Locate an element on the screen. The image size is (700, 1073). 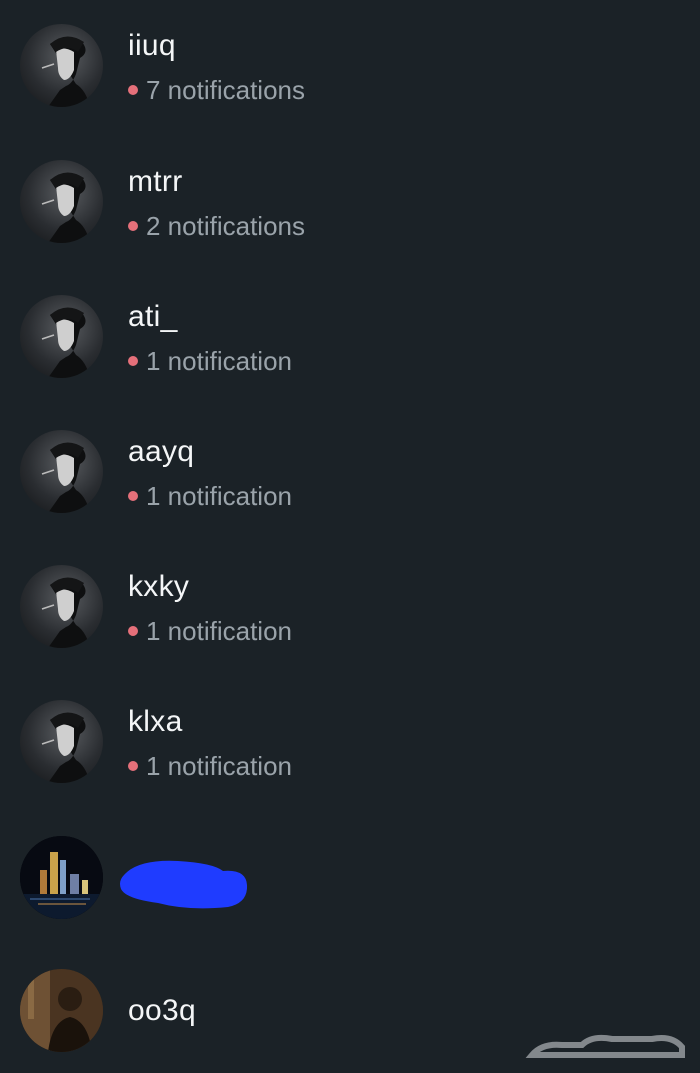
city-night-icon is located at coordinates (61, 877).